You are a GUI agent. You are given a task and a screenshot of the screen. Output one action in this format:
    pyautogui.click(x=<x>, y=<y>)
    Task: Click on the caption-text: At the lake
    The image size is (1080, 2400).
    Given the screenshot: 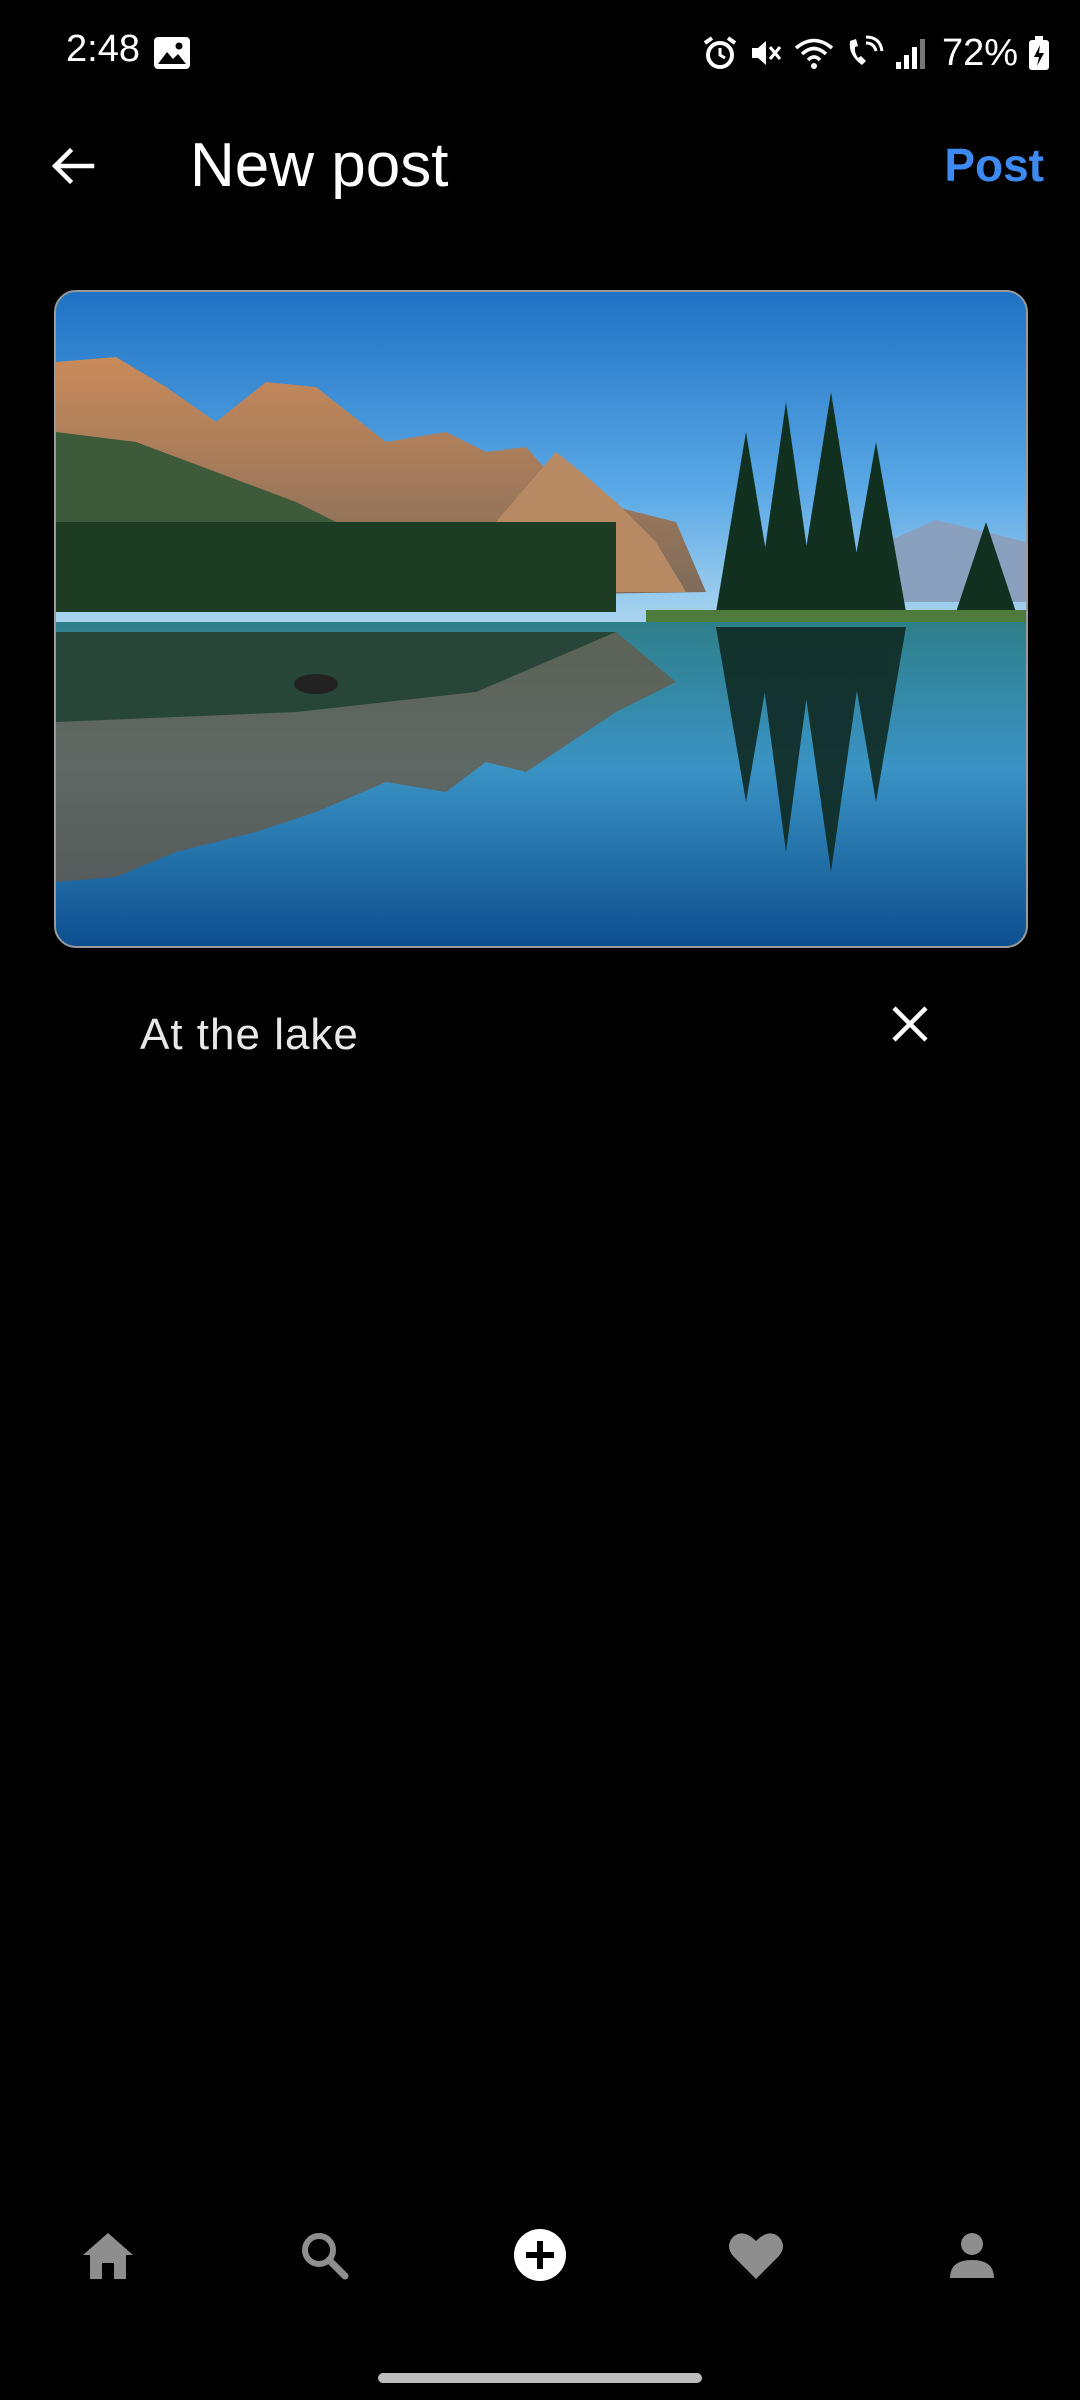 What is the action you would take?
    pyautogui.click(x=249, y=1035)
    